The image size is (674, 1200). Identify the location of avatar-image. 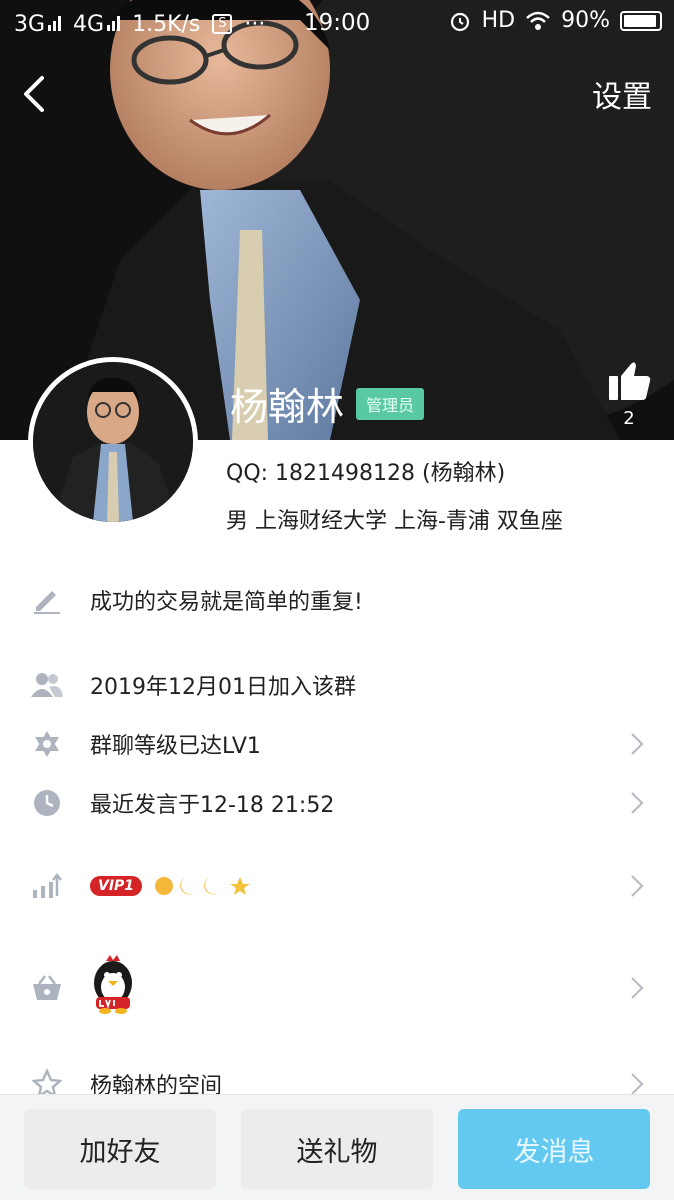
(113, 442).